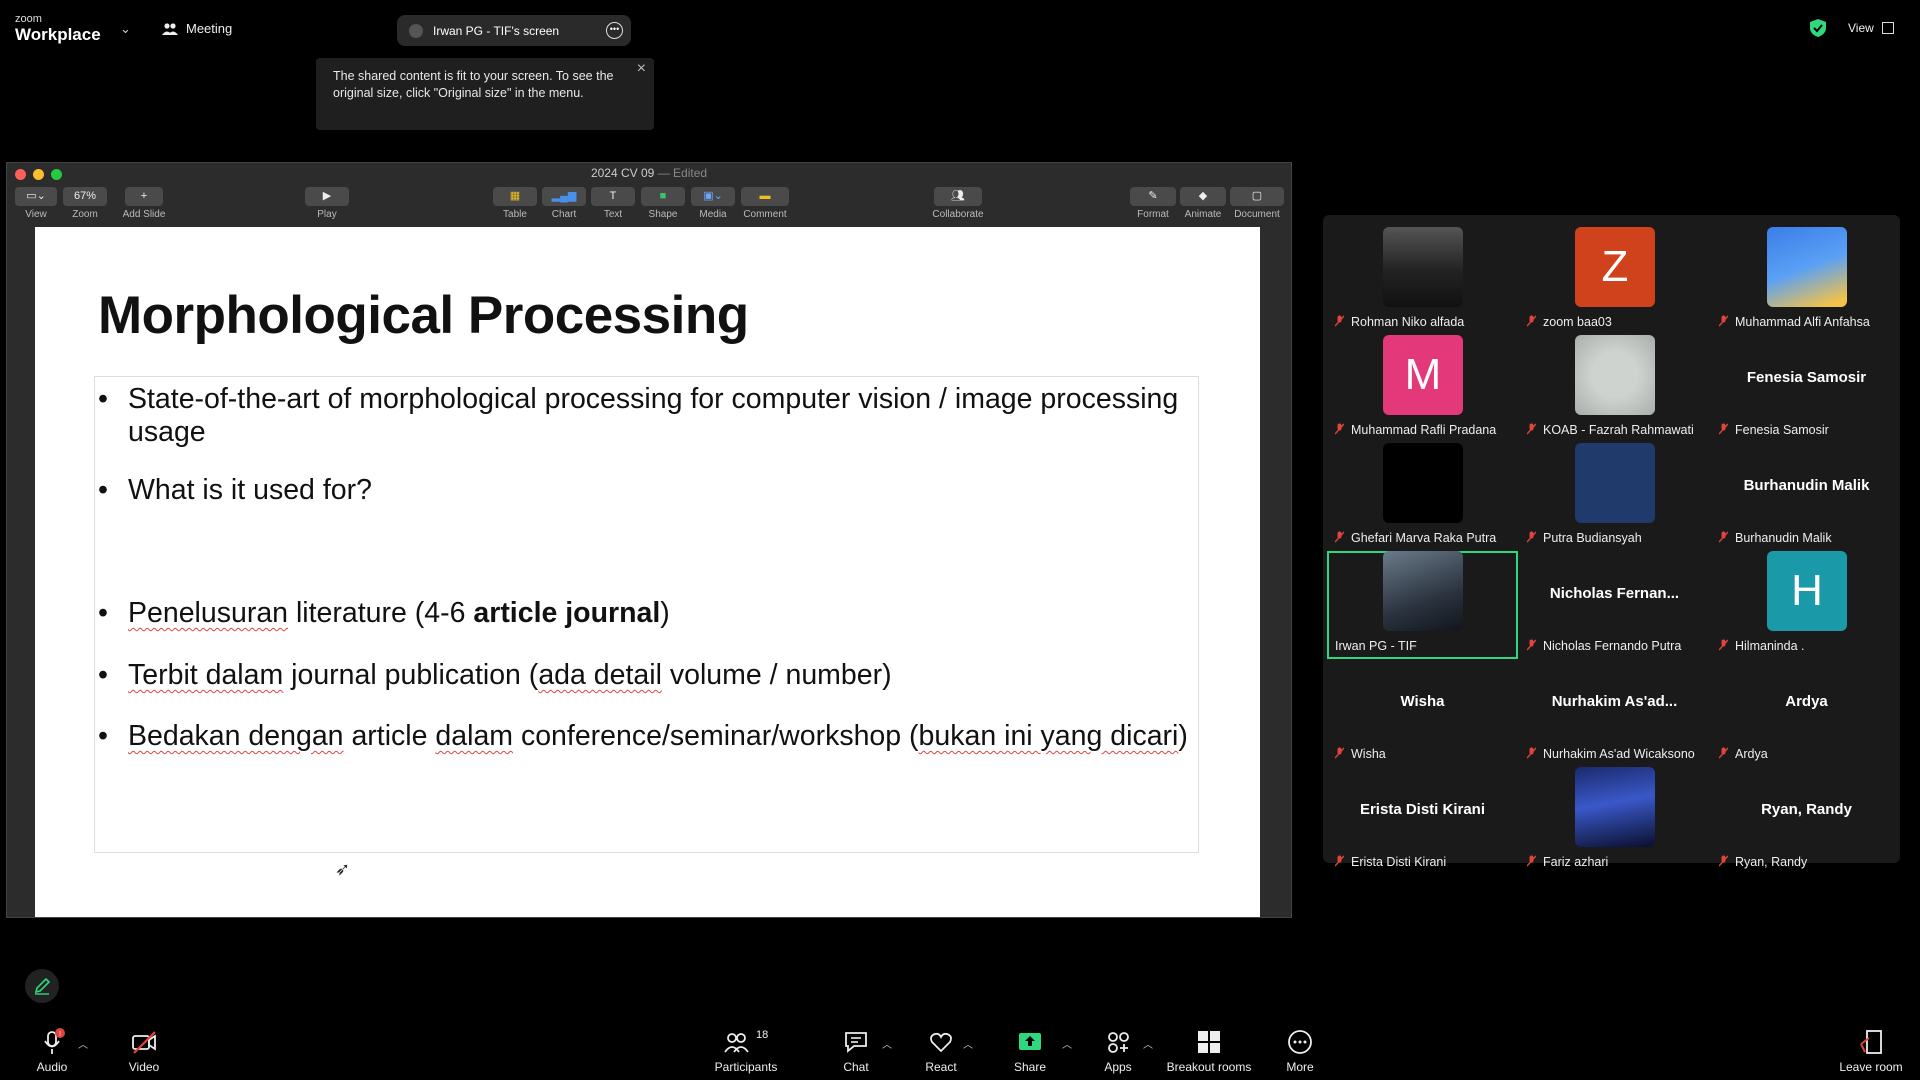 This screenshot has width=1920, height=1080. I want to click on grid-view-icon, so click(1888, 28).